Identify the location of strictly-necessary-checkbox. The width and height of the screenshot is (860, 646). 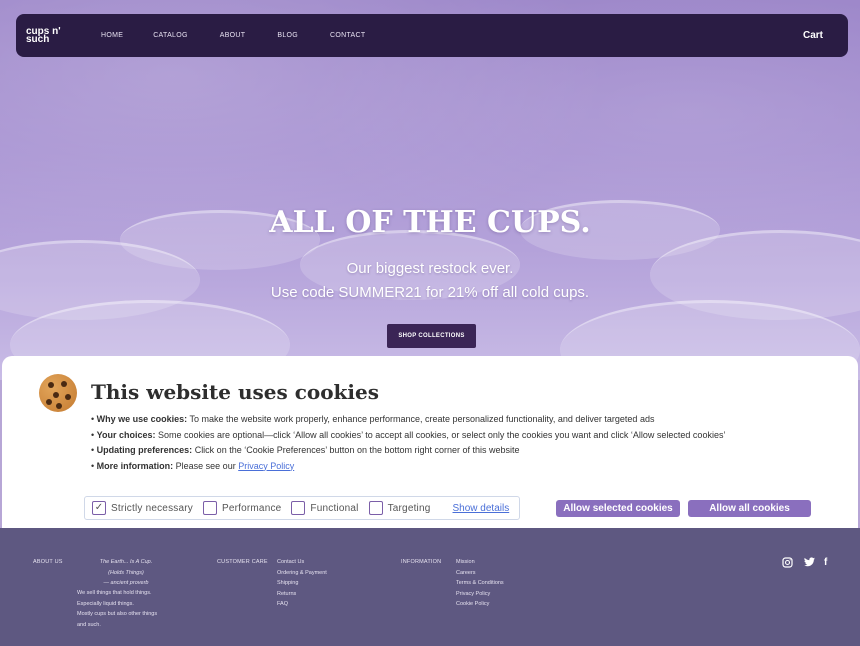
(99, 508).